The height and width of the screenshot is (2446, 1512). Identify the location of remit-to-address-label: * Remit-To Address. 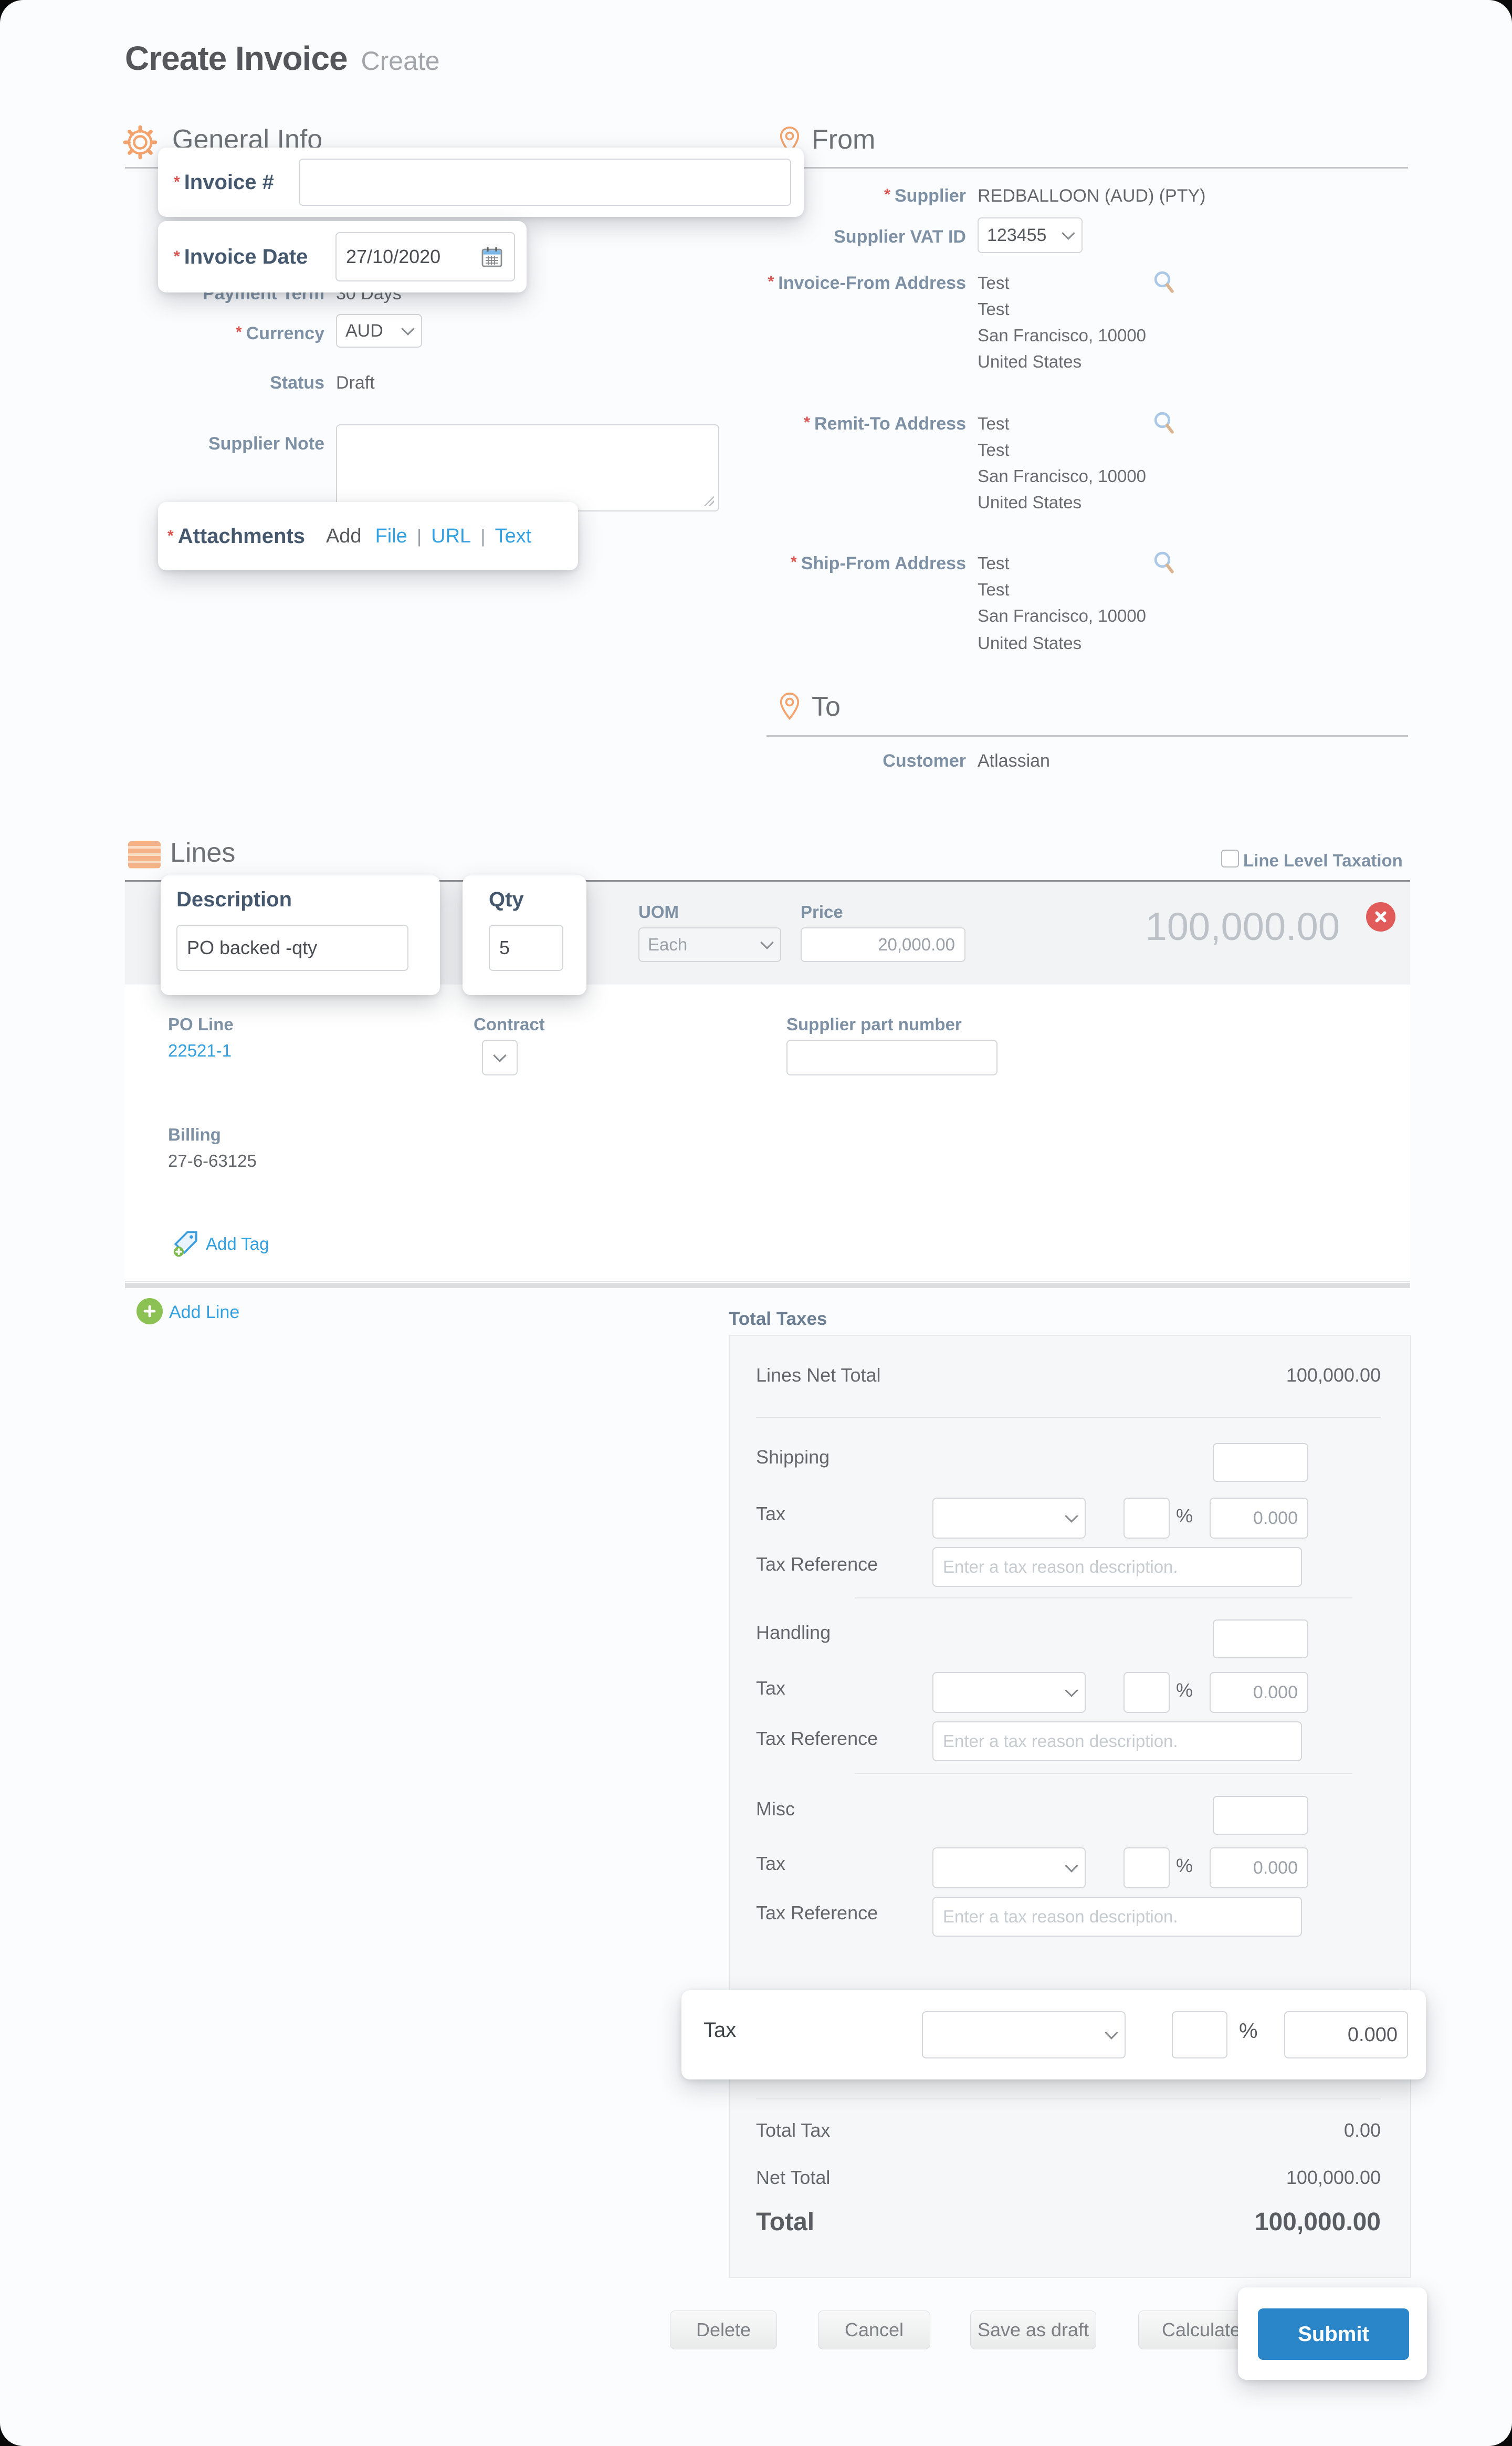
(885, 424).